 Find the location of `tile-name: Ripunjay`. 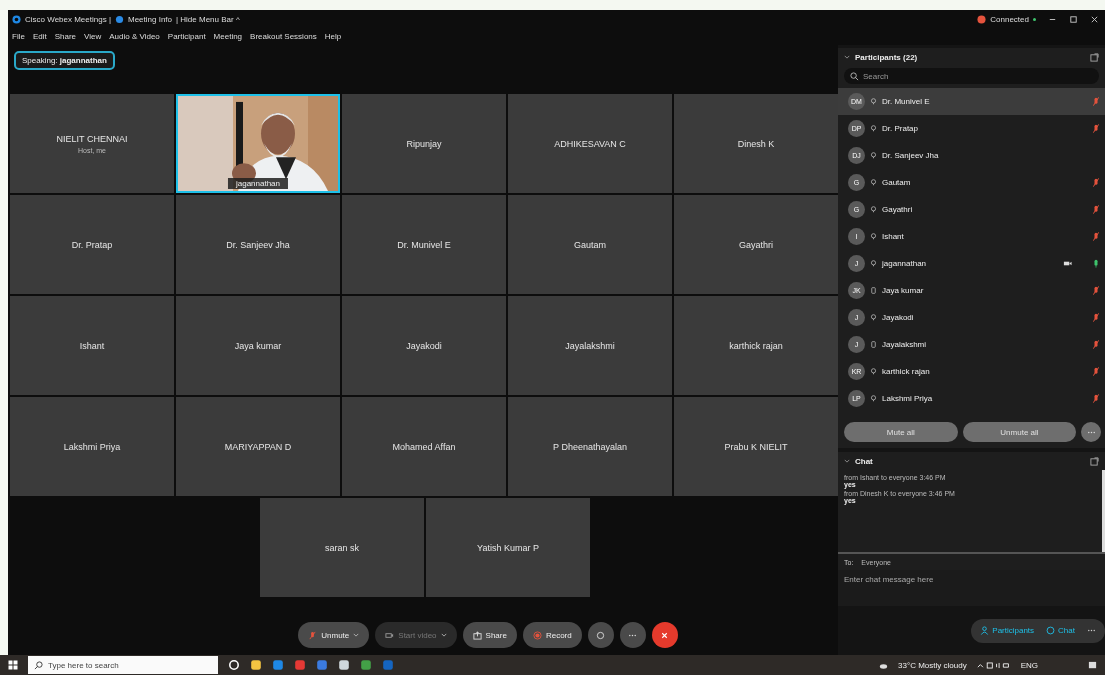

tile-name: Ripunjay is located at coordinates (424, 143).